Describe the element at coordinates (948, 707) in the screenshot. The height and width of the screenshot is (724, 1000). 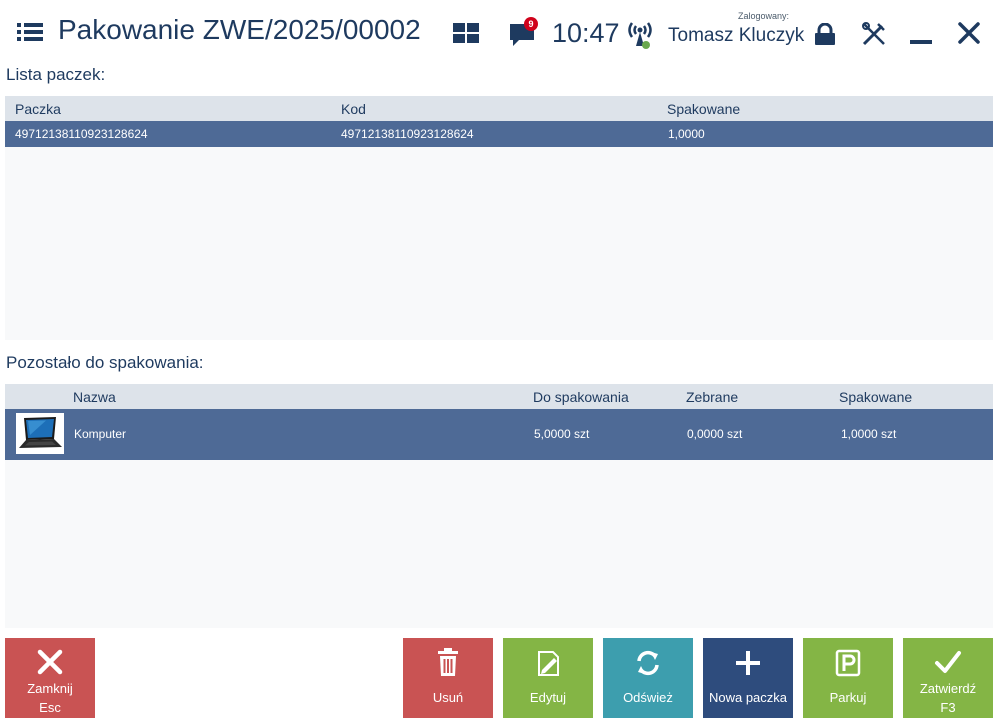
I see `confirm-button-shortcut: F3` at that location.